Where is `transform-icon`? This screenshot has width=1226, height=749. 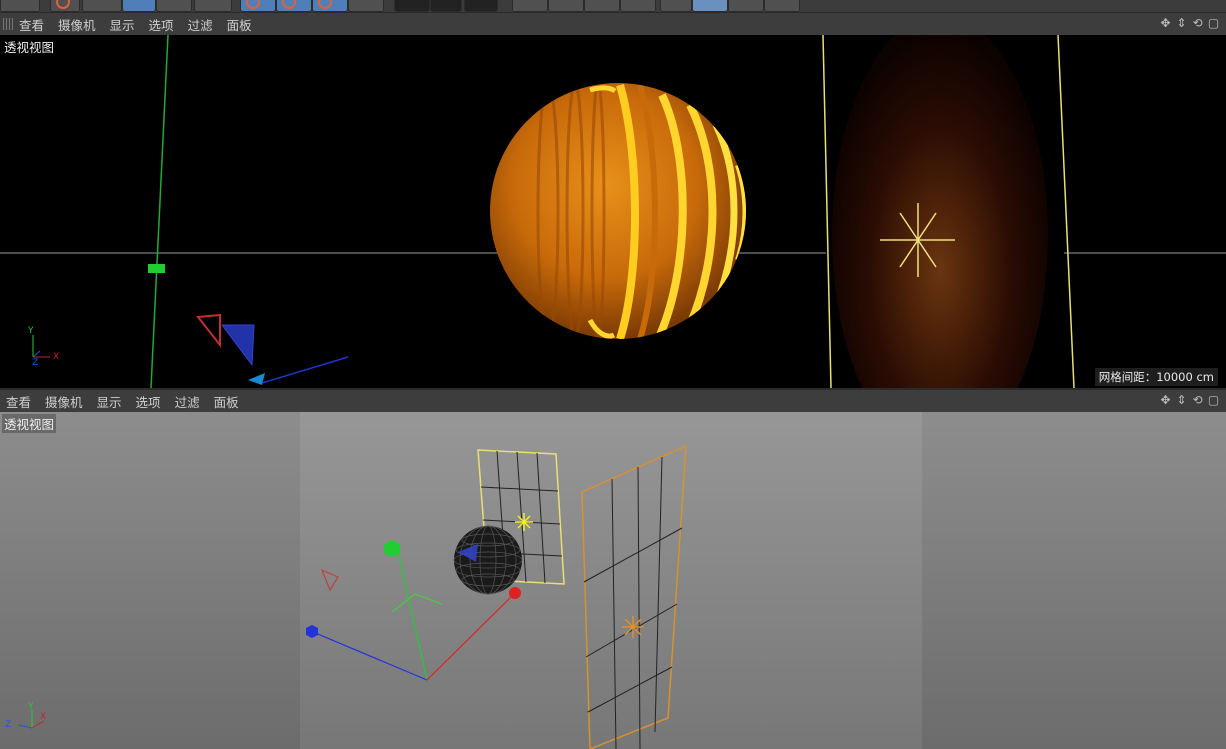
transform-icon is located at coordinates (366, 6).